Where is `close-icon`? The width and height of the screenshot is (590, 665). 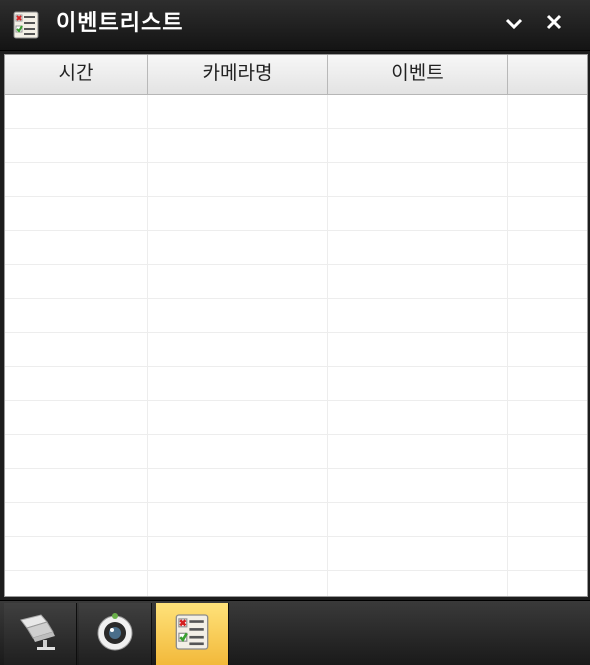 close-icon is located at coordinates (554, 24).